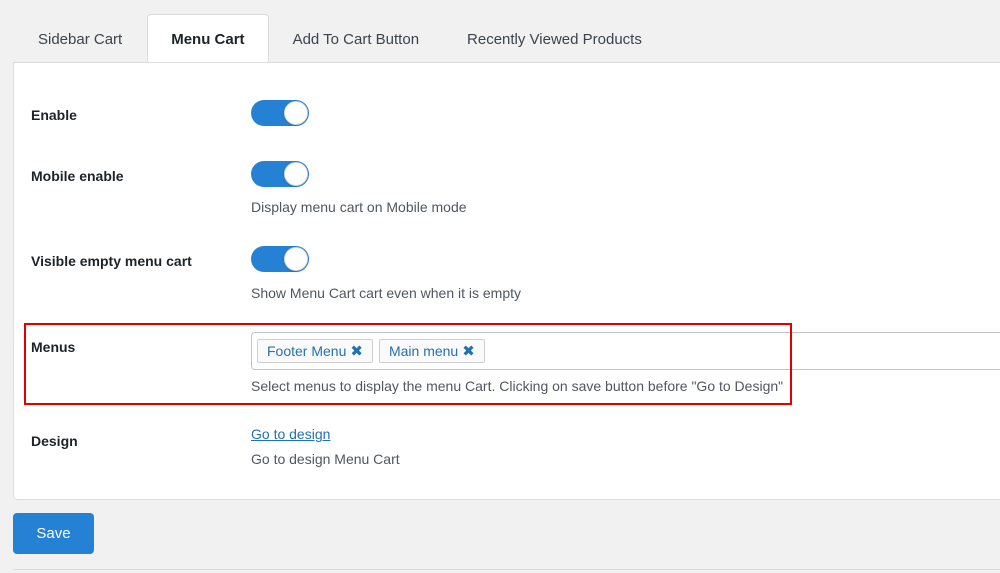 This screenshot has height=573, width=1000. Describe the element at coordinates (356, 38) in the screenshot. I see `tab-add-to-cart-button: Add To Cart Button` at that location.